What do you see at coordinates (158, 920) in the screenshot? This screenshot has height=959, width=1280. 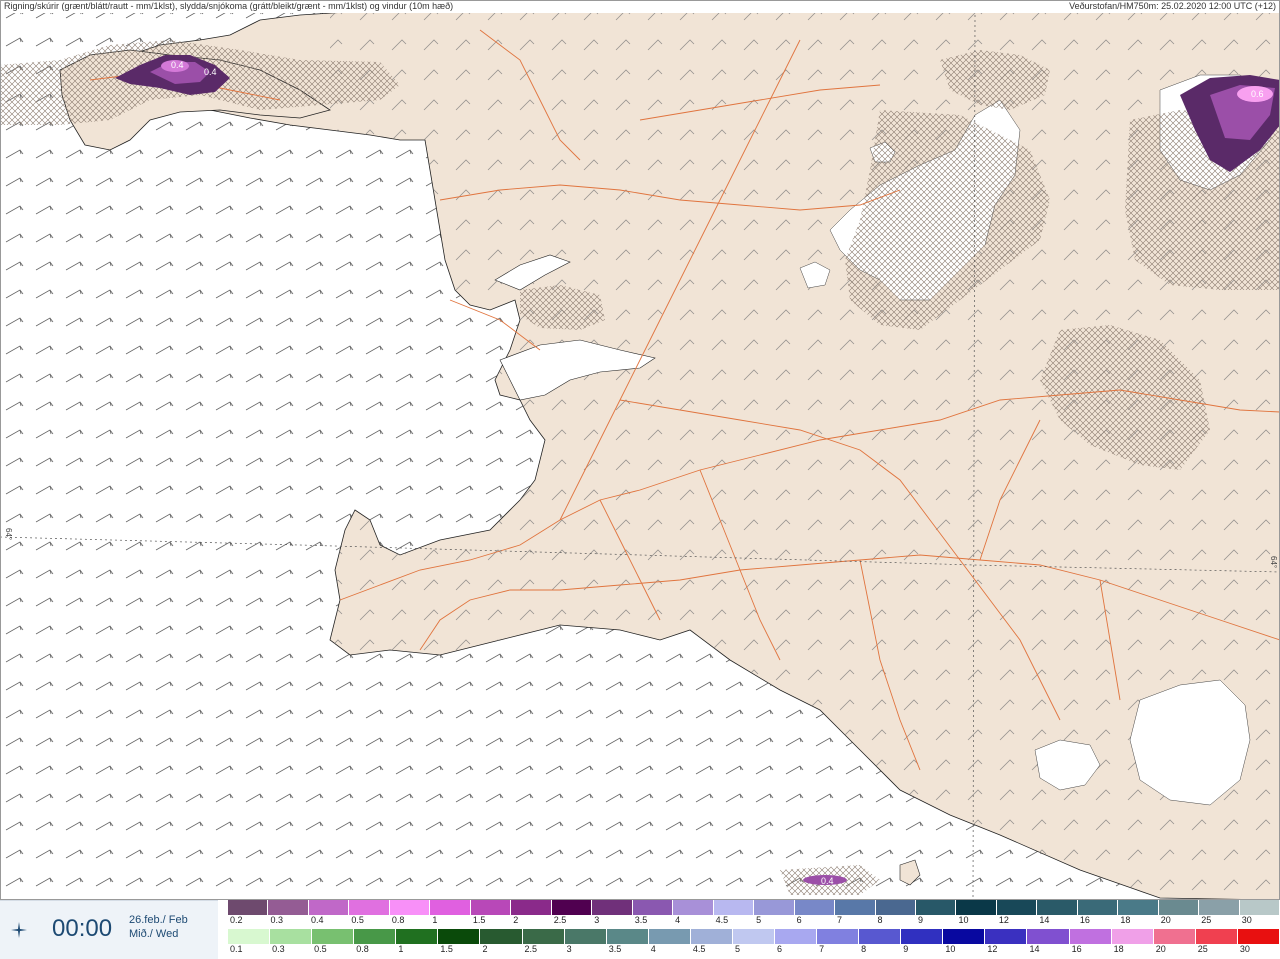 I see `forecast-date: 26.feb./ Feb` at bounding box center [158, 920].